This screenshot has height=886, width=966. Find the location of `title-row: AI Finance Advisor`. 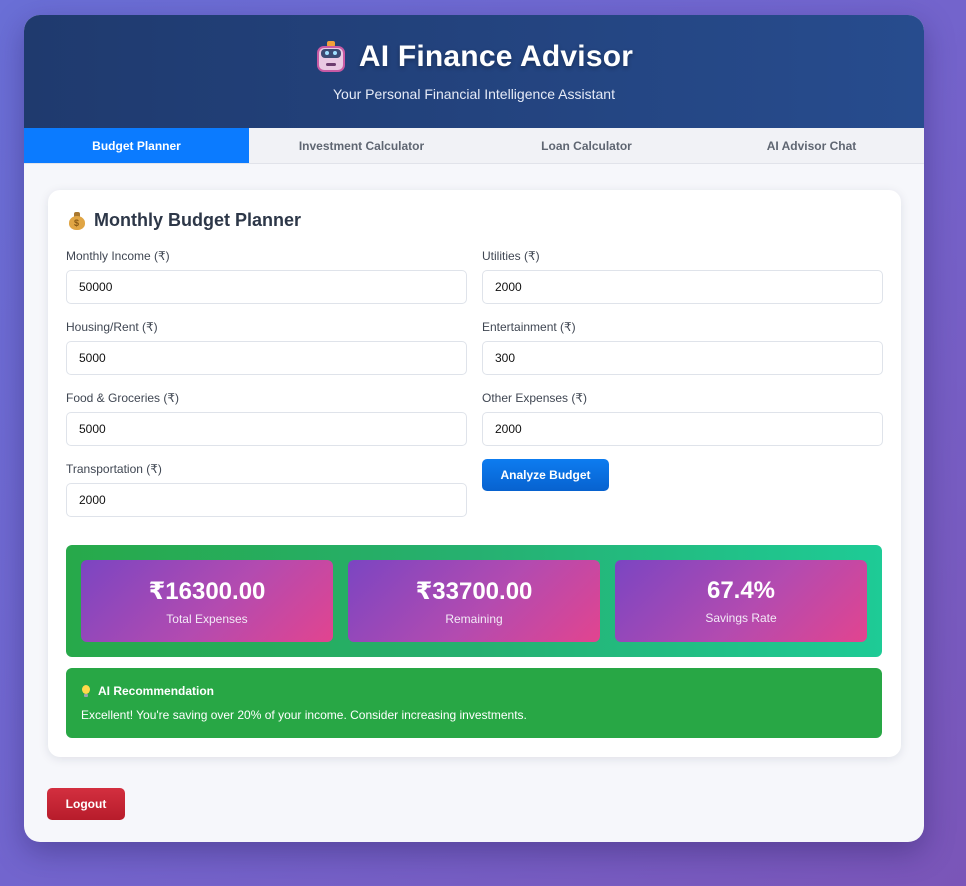

title-row: AI Finance Advisor is located at coordinates (474, 44).